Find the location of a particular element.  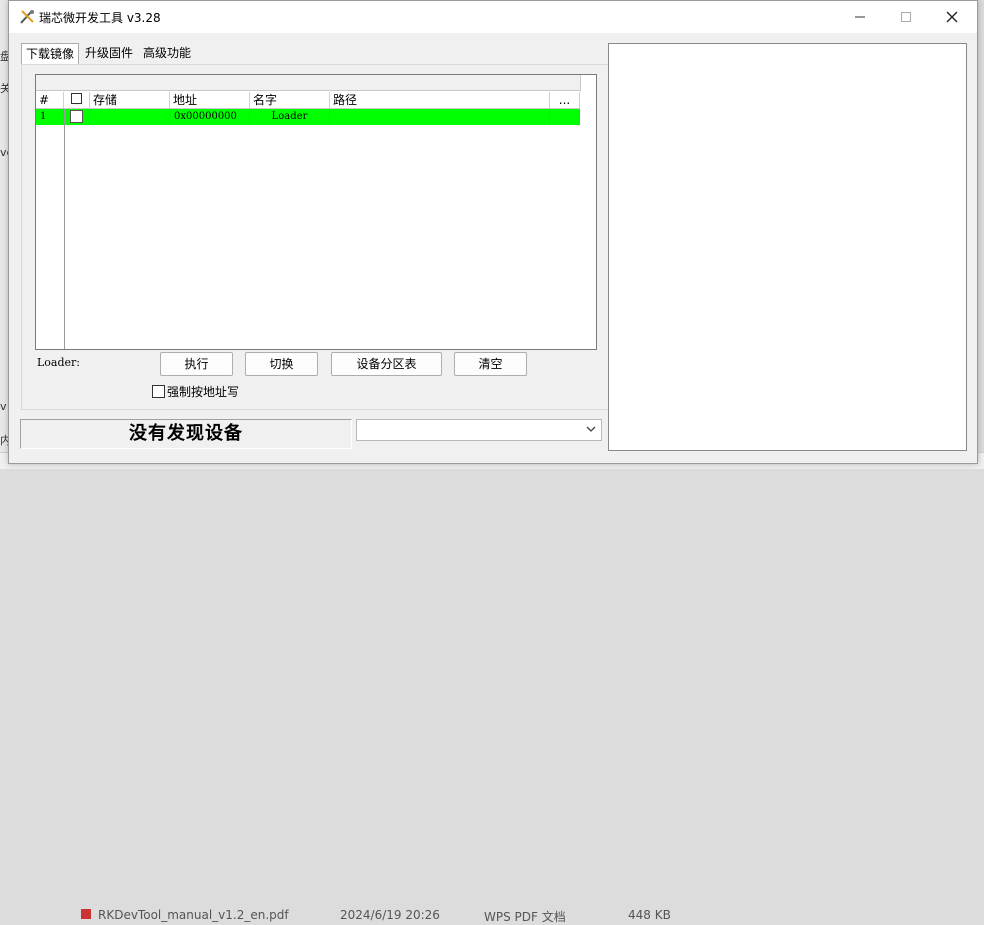

title-bar: 瑞芯微开发工具 v3.28 is located at coordinates (493, 17).